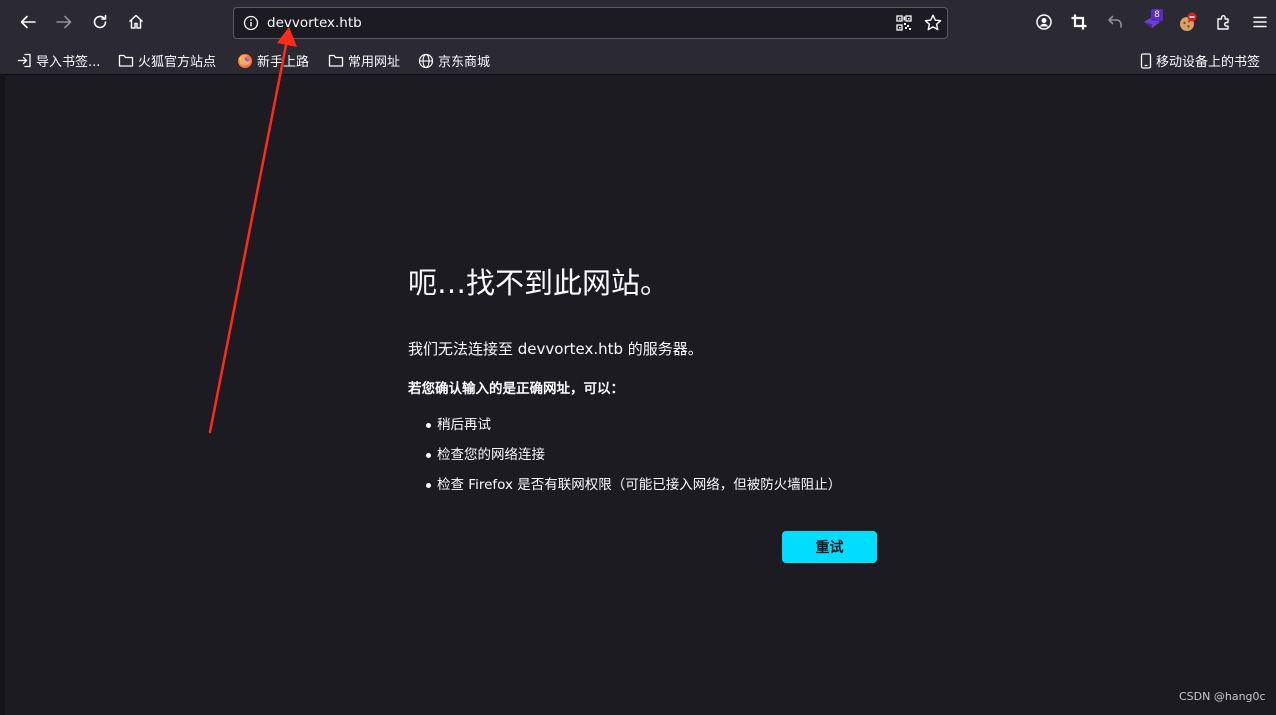  I want to click on forward-arrow-icon, so click(64, 22).